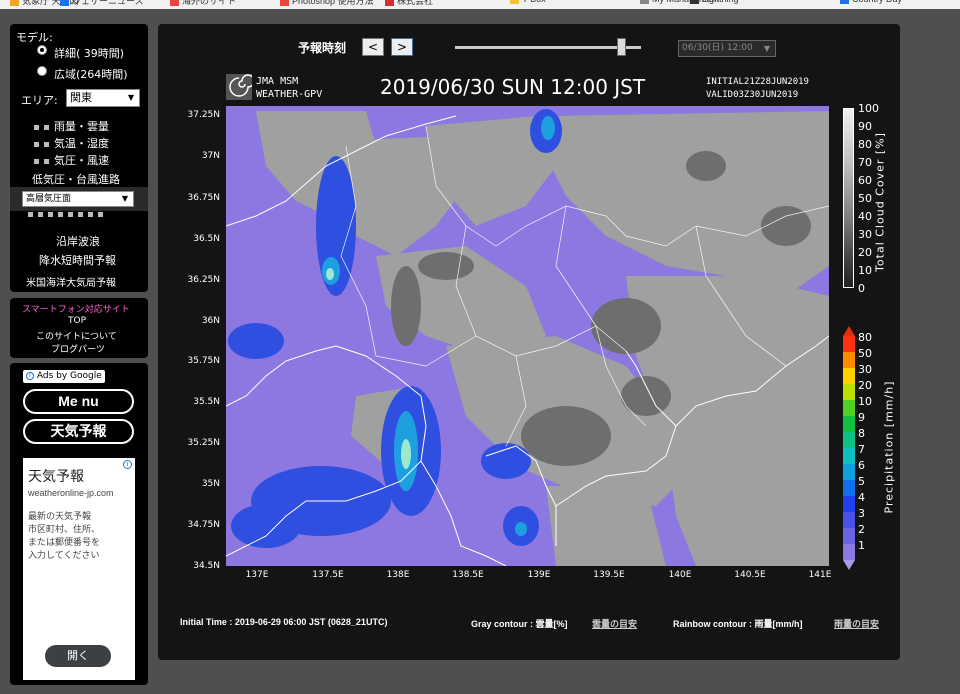 The image size is (960, 694). Describe the element at coordinates (257, 575) in the screenshot. I see `lon-tick: 137E` at that location.